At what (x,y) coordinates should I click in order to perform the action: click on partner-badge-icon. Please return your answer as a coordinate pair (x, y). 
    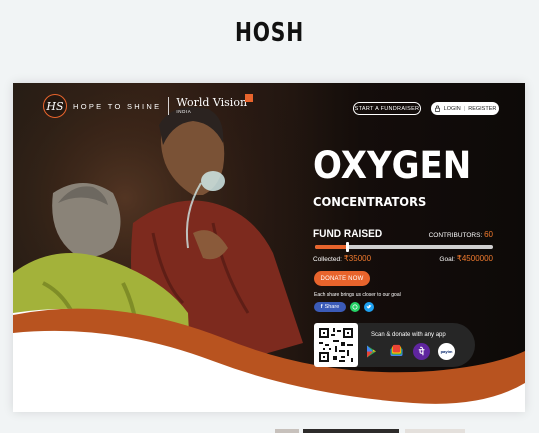
    Looking at the image, I should click on (249, 98).